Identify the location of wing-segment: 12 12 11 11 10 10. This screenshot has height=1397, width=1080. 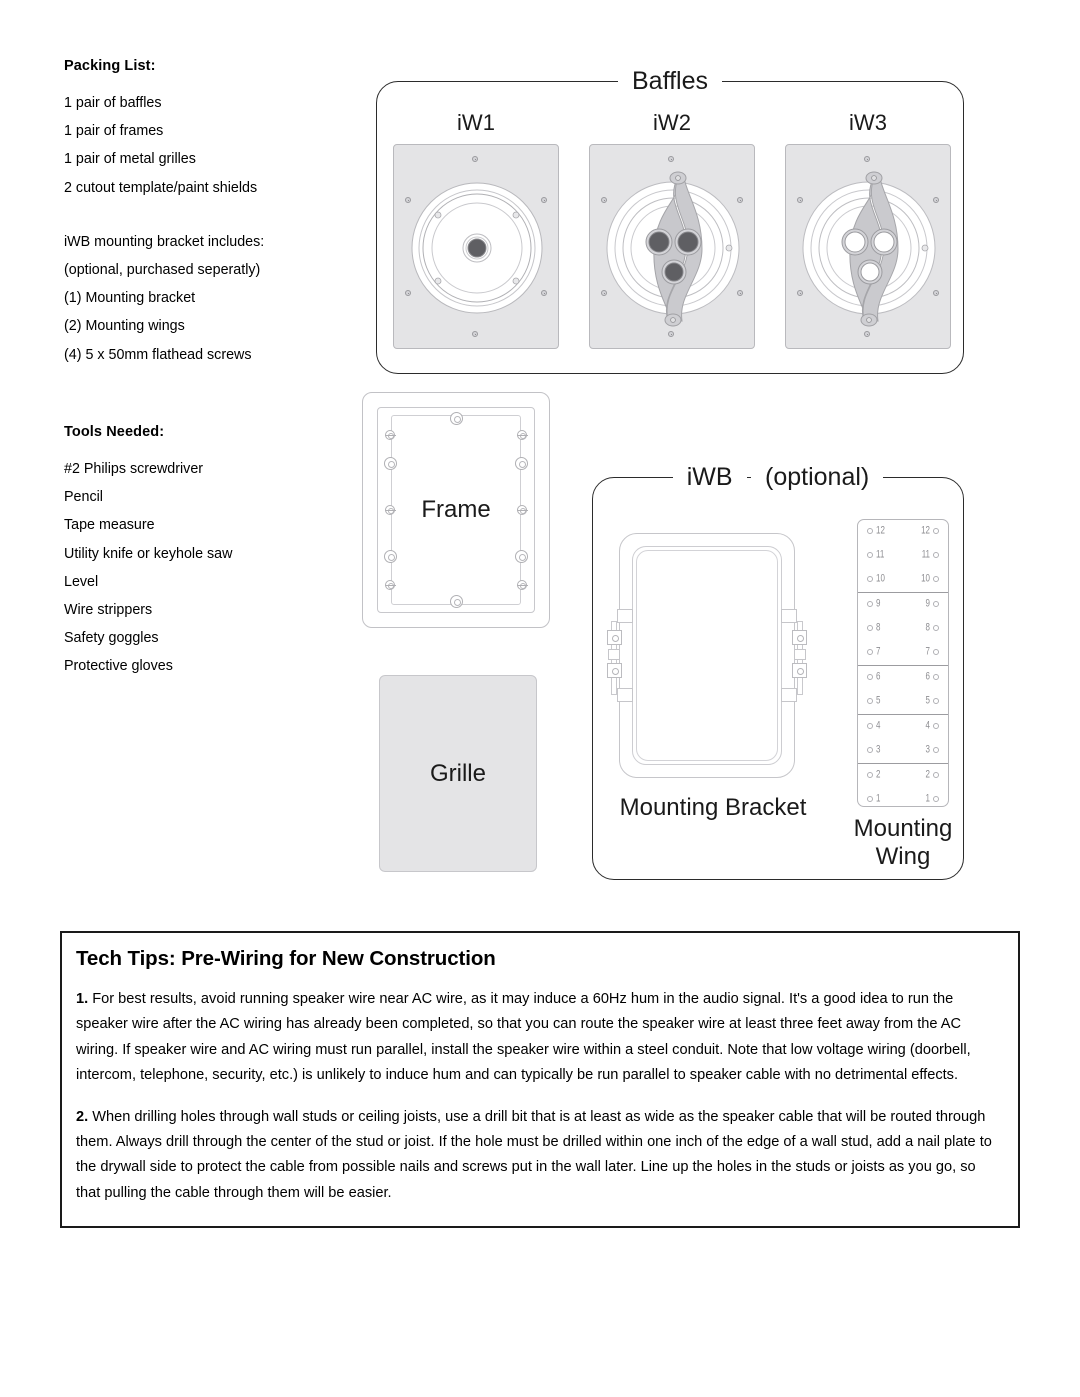
(903, 556).